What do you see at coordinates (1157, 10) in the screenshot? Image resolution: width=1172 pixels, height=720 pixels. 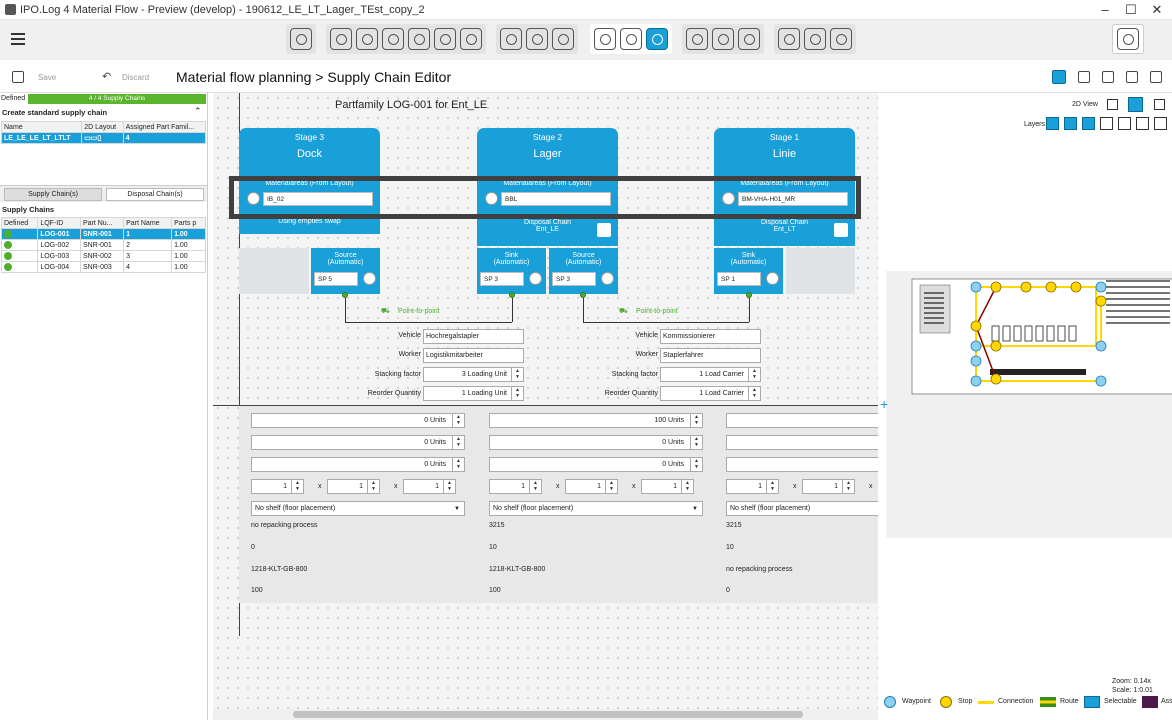 I see `close-button: ✕` at bounding box center [1157, 10].